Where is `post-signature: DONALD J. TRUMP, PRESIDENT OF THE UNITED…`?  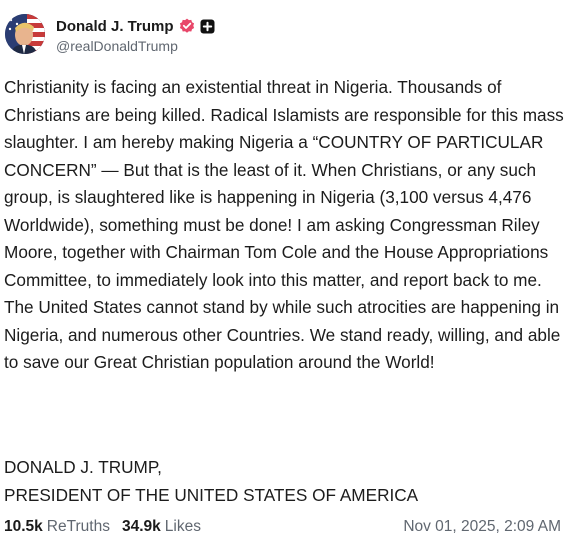 post-signature: DONALD J. TRUMP, PRESIDENT OF THE UNITED… is located at coordinates (211, 481).